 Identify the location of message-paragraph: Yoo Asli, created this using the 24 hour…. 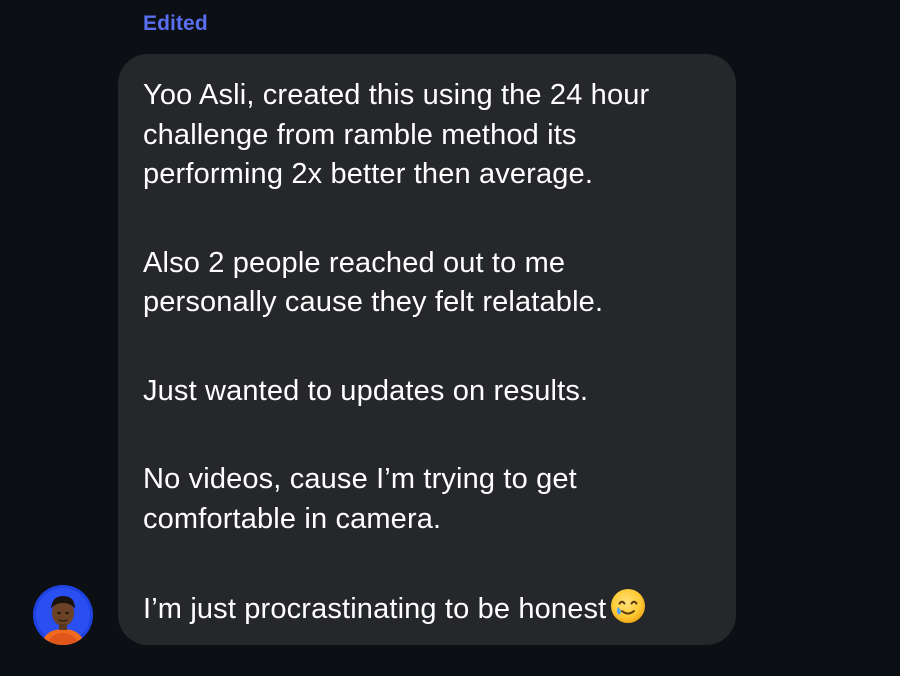
(428, 135).